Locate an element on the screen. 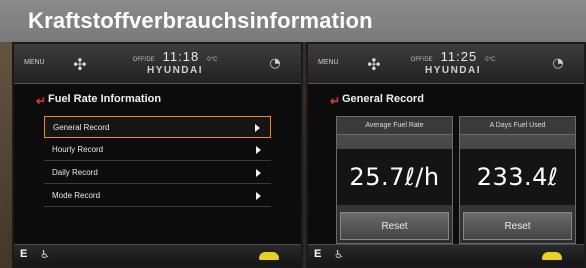  menu-item-label: Daily Record is located at coordinates (75, 172).